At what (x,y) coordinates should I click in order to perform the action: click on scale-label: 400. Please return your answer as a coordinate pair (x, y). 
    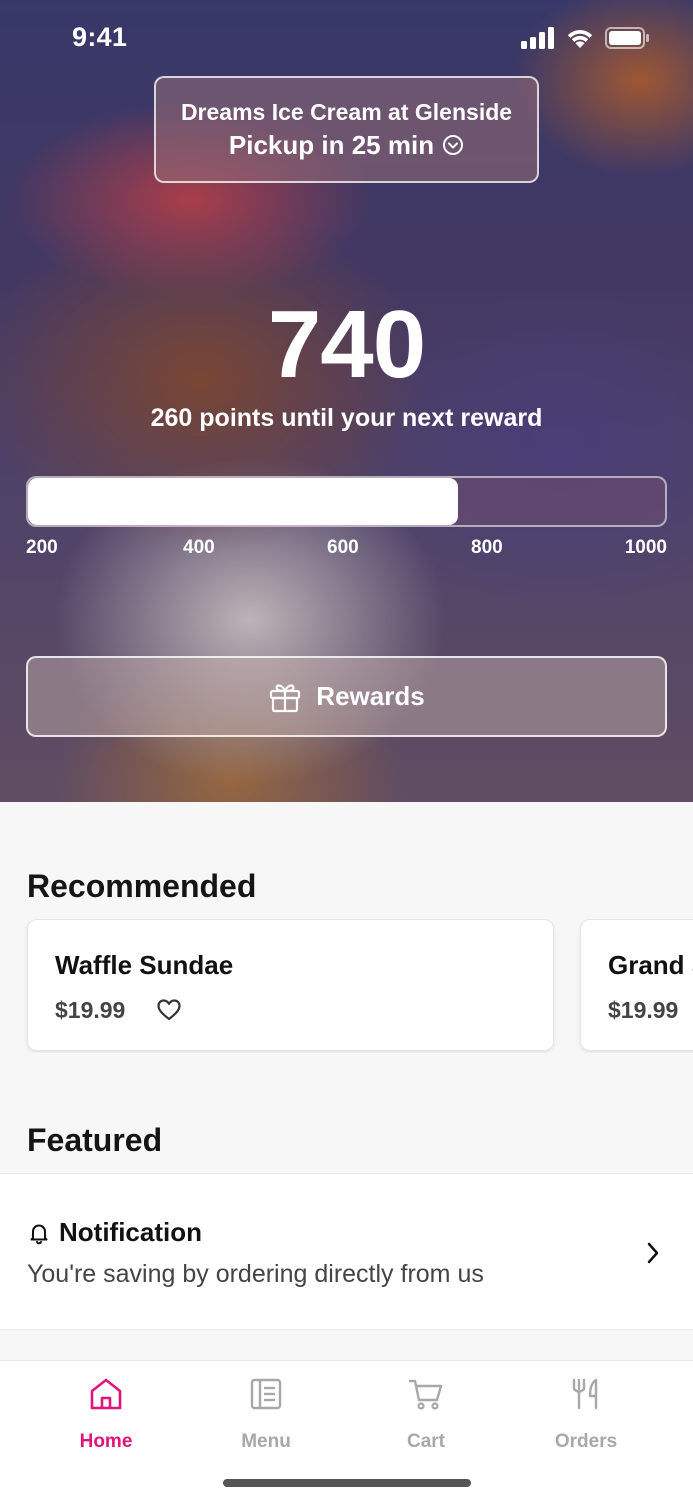
    Looking at the image, I should click on (199, 547).